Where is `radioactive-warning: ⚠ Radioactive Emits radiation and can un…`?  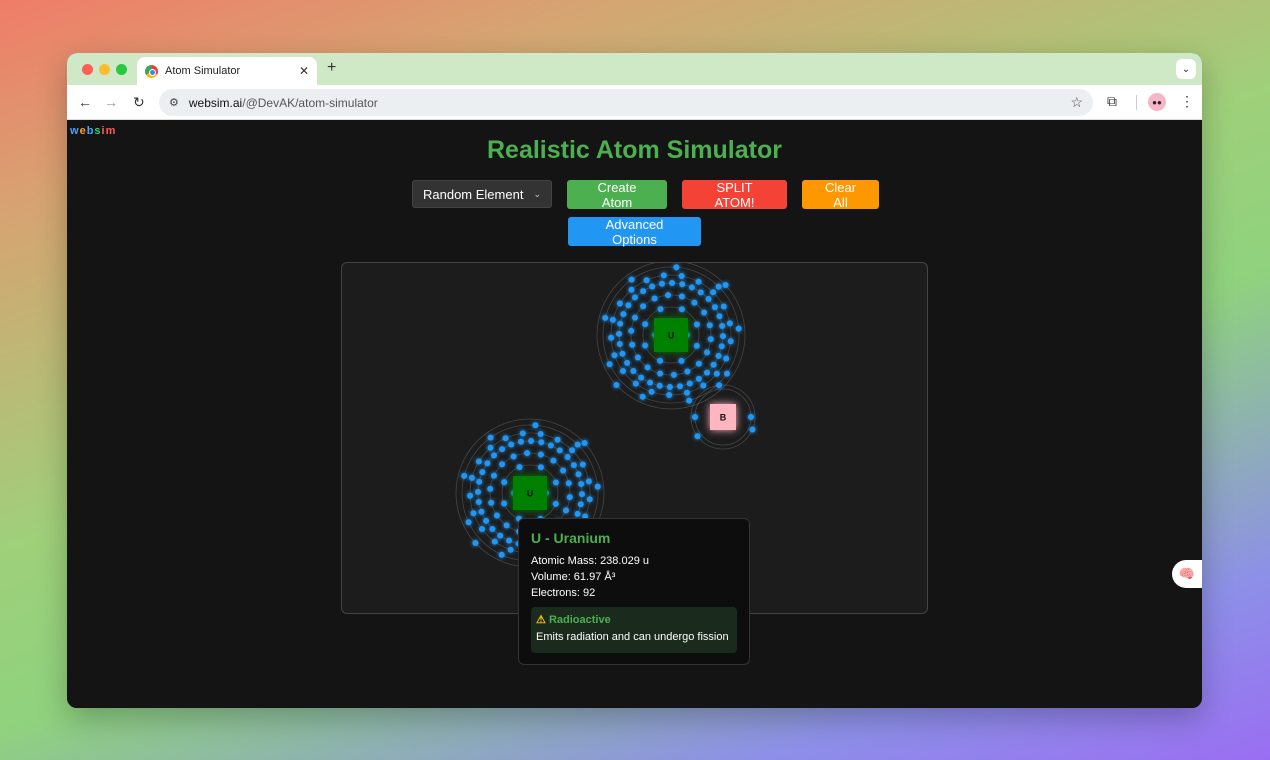 radioactive-warning: ⚠ Radioactive Emits radiation and can un… is located at coordinates (634, 630).